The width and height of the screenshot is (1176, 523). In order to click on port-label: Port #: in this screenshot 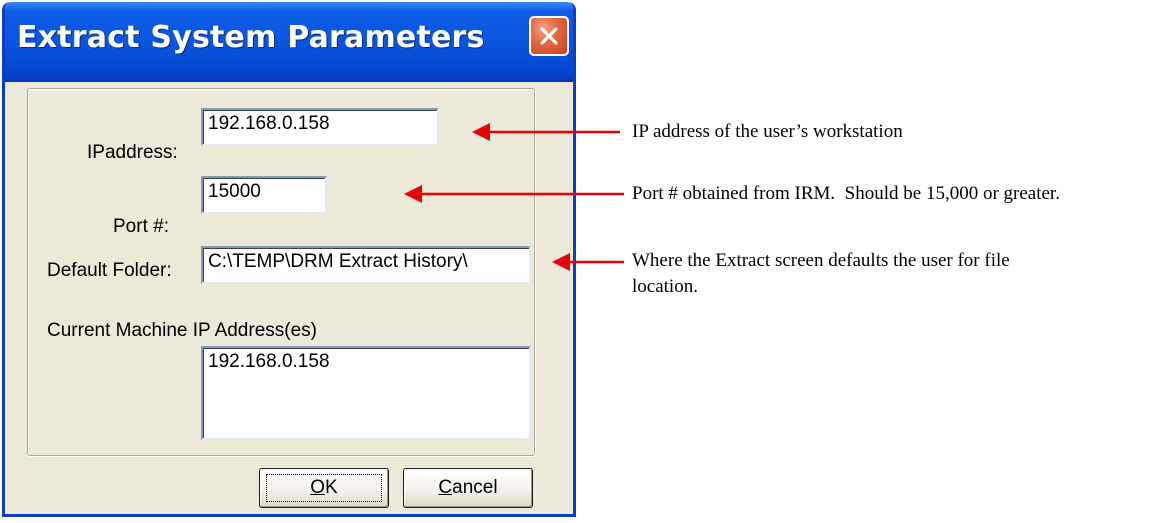, I will do `click(141, 226)`.